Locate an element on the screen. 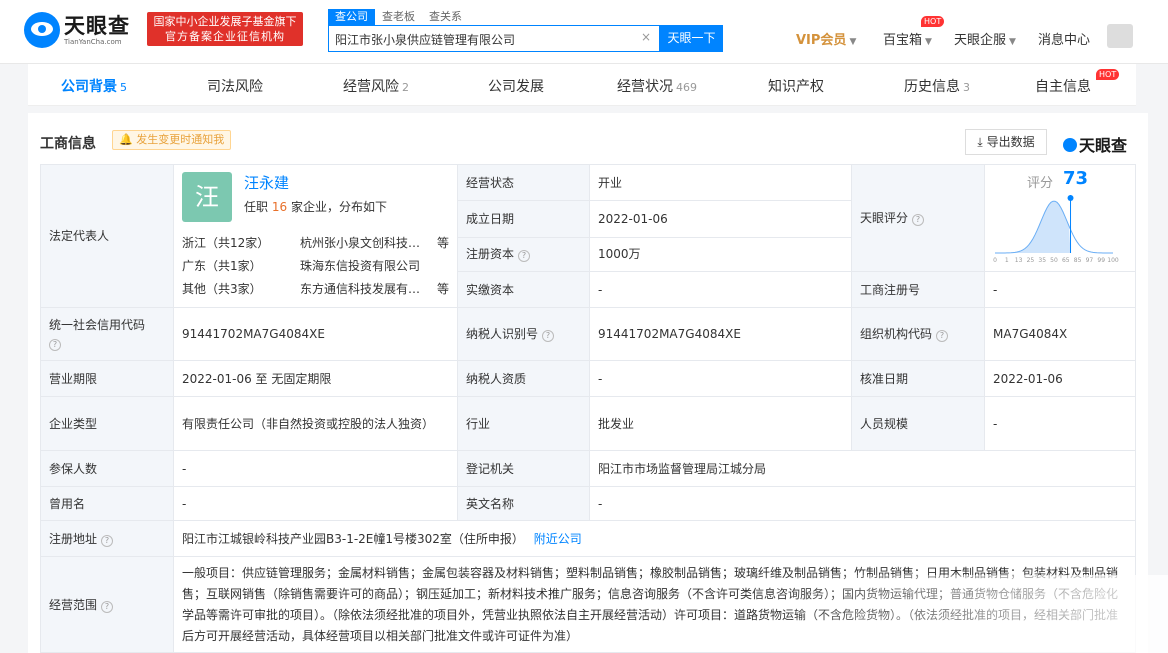 The image size is (1168, 653). tick-label: 13 is located at coordinates (1019, 260).